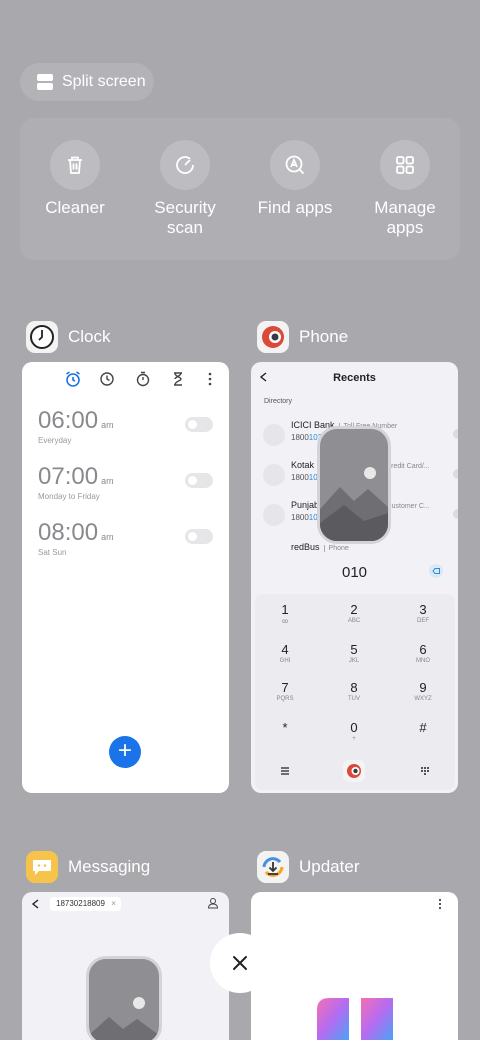 Image resolution: width=480 pixels, height=1040 pixels. Describe the element at coordinates (405, 165) in the screenshot. I see `grid-icon` at that location.